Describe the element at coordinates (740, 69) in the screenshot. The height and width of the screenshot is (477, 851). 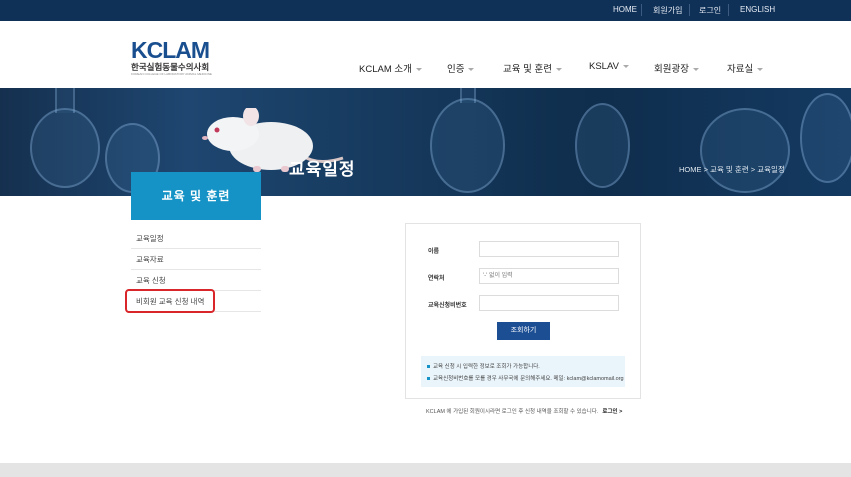
I see `nav-label: 자료실` at that location.